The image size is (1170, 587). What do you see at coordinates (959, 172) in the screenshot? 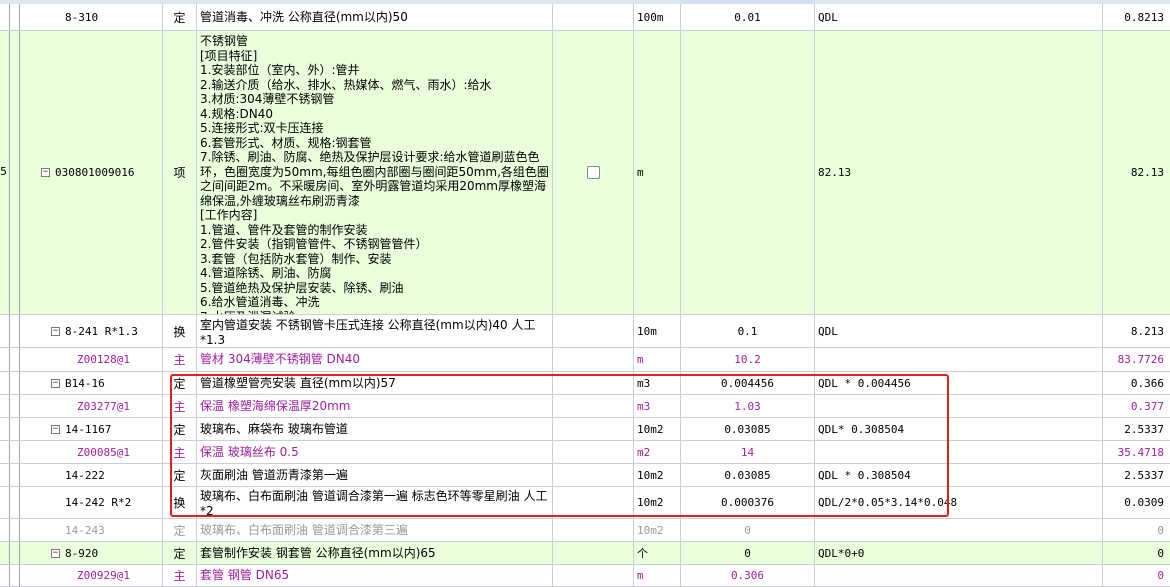
I see `row-expression: 82.13` at bounding box center [959, 172].